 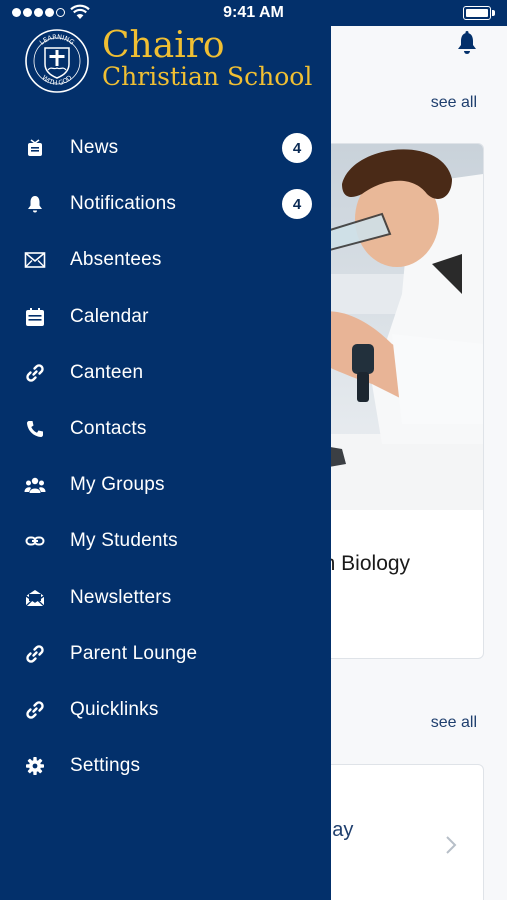 I want to click on menu-item-label: Quicklinks, so click(x=114, y=709).